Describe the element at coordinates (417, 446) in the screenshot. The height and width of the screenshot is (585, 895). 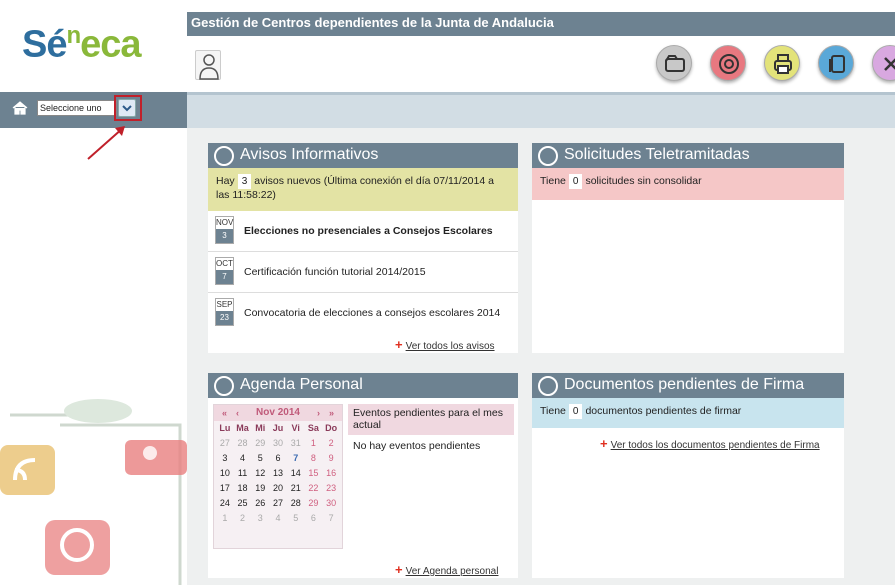
I see `events-body: No hay eventos pendientes` at that location.